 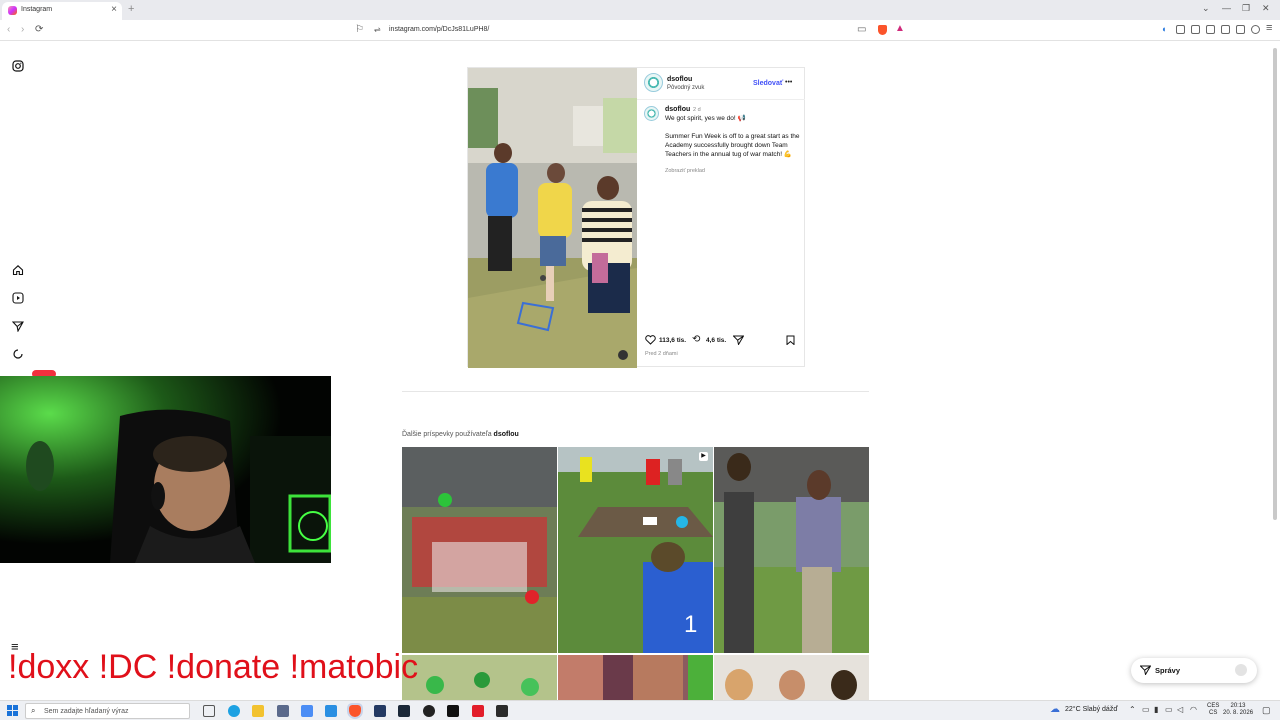 I want to click on like-icon, so click(x=650, y=340).